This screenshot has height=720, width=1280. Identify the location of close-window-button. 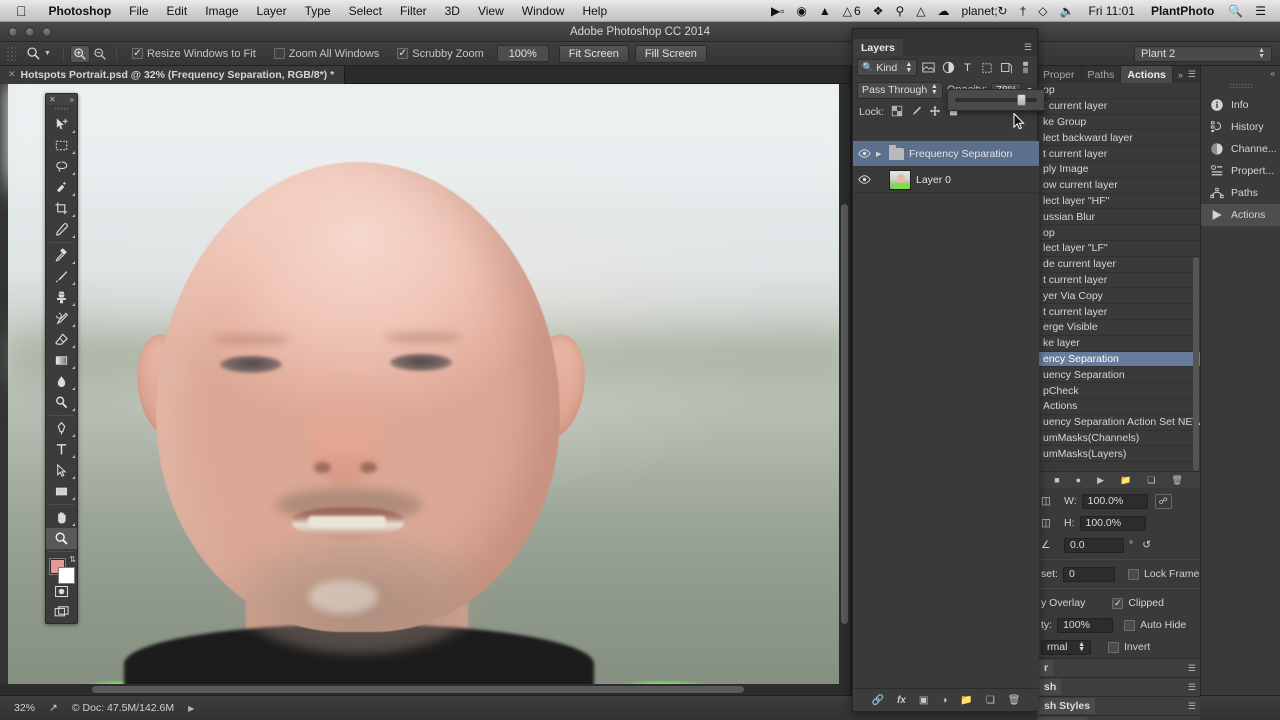
(13, 32).